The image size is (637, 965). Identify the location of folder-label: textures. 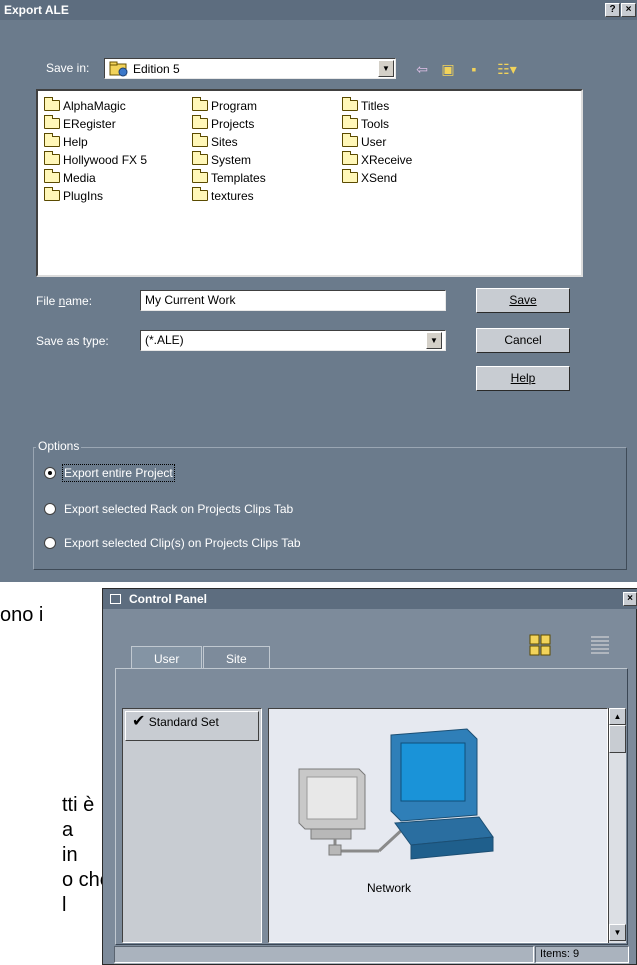
(232, 196).